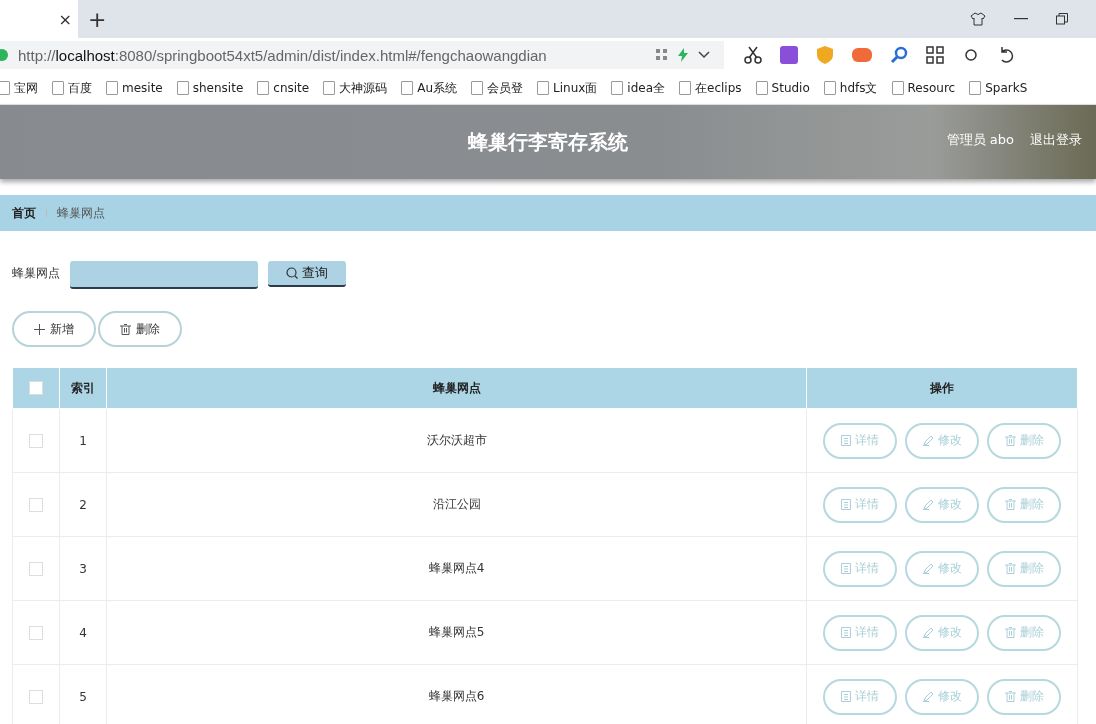 The image size is (1096, 724). Describe the element at coordinates (1062, 19) in the screenshot. I see `restore-icon` at that location.